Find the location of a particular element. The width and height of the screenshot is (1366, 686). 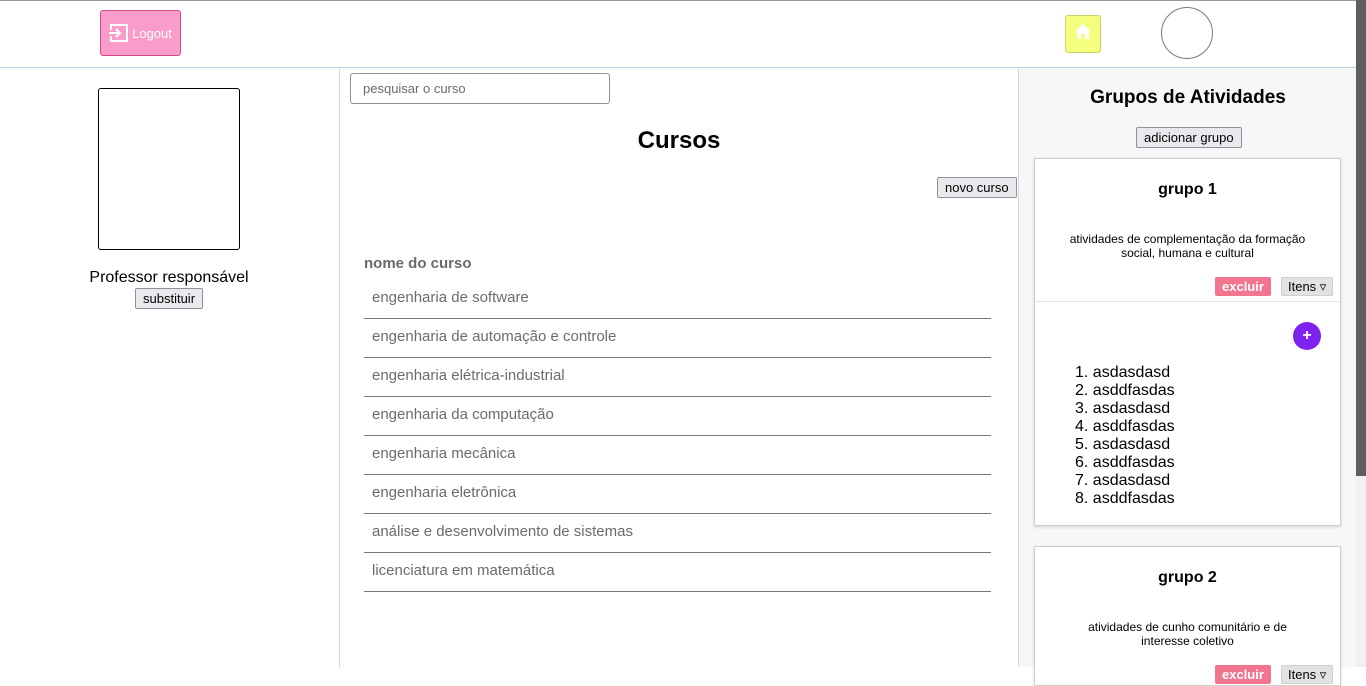

home-icon is located at coordinates (1083, 34).